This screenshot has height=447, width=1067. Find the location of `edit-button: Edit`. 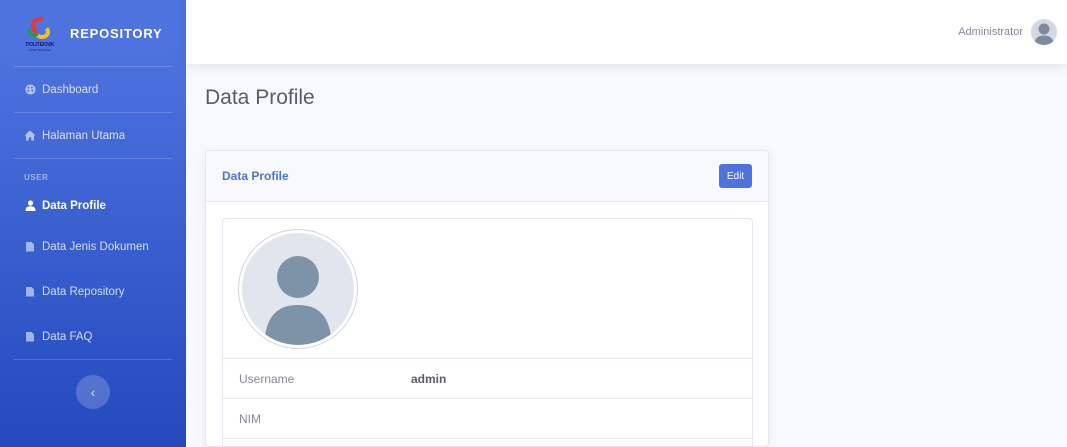

edit-button: Edit is located at coordinates (735, 176).